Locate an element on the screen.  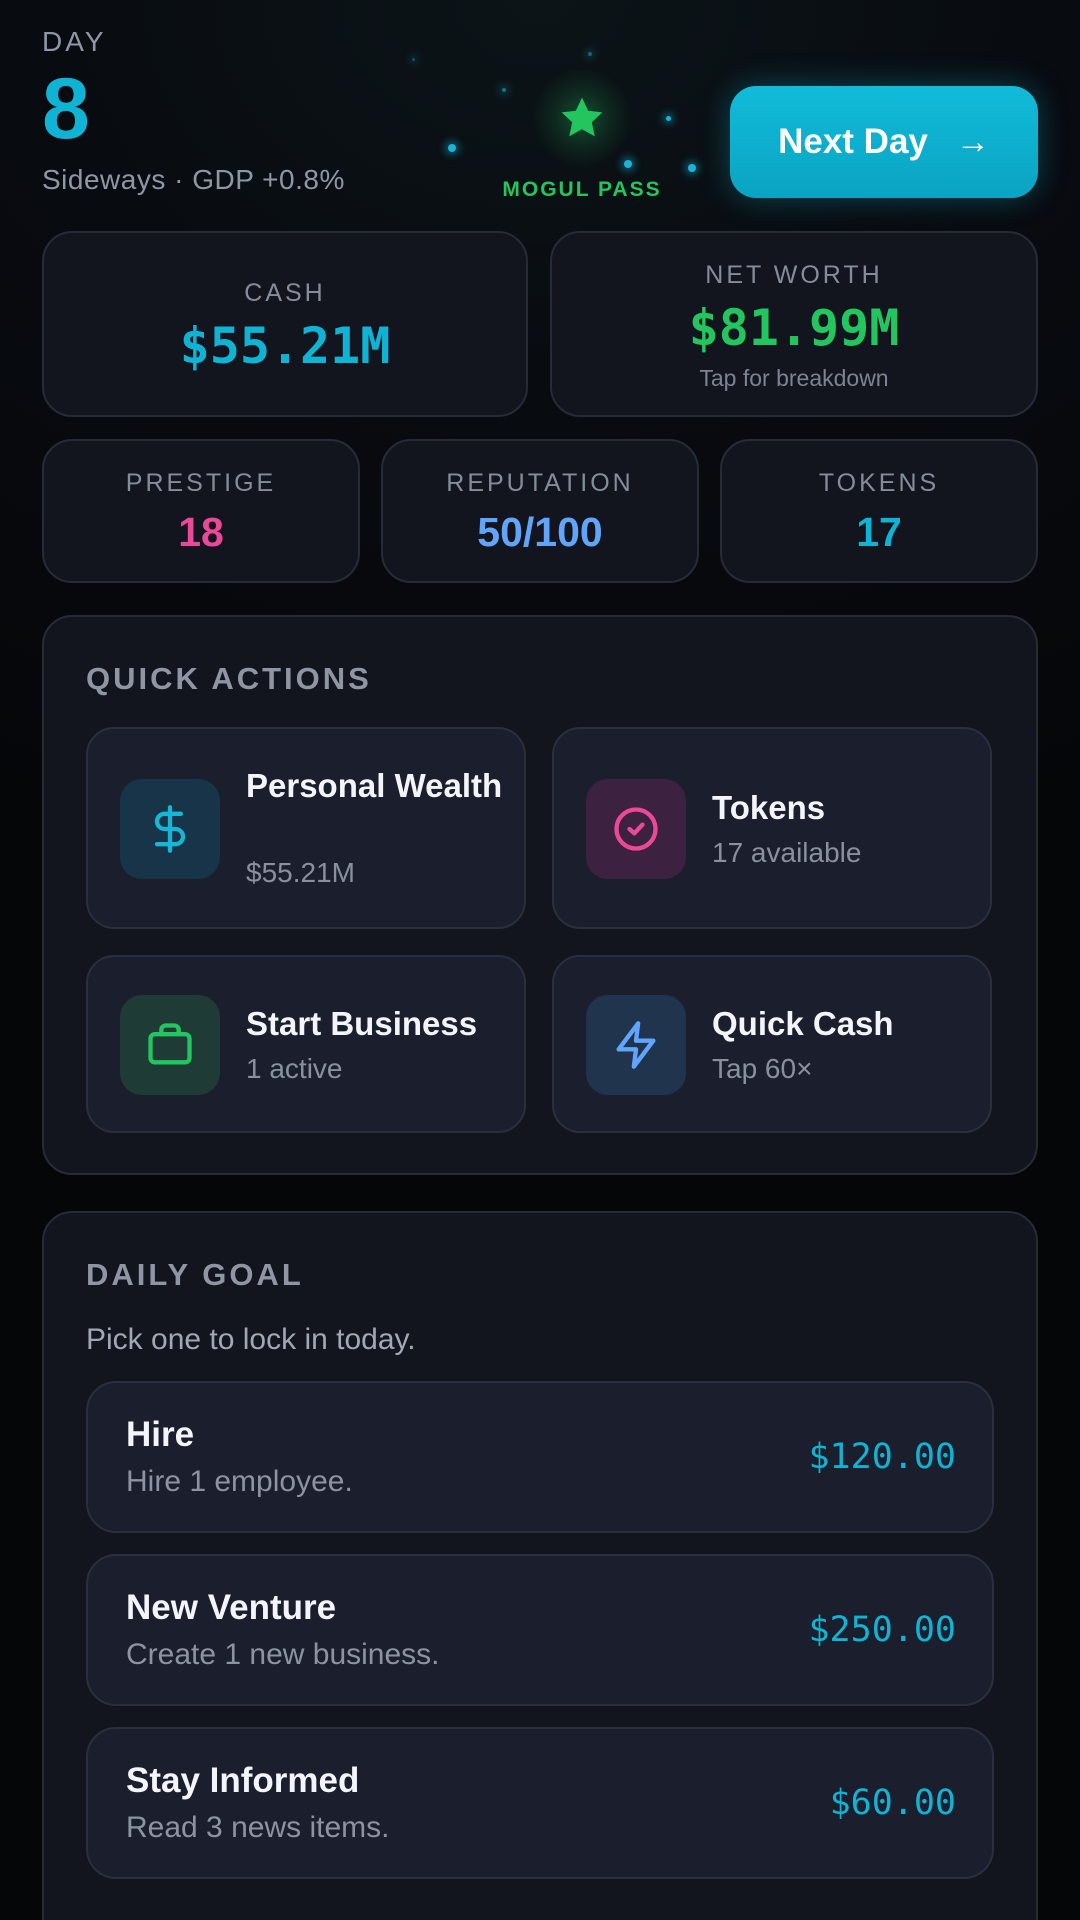
check-circle-icon-box is located at coordinates (636, 829).